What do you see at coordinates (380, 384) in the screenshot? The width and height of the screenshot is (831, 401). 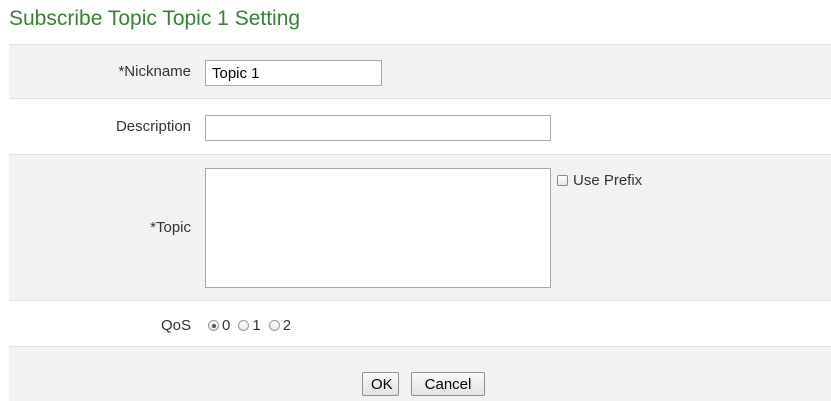 I see `ok-button: OK` at bounding box center [380, 384].